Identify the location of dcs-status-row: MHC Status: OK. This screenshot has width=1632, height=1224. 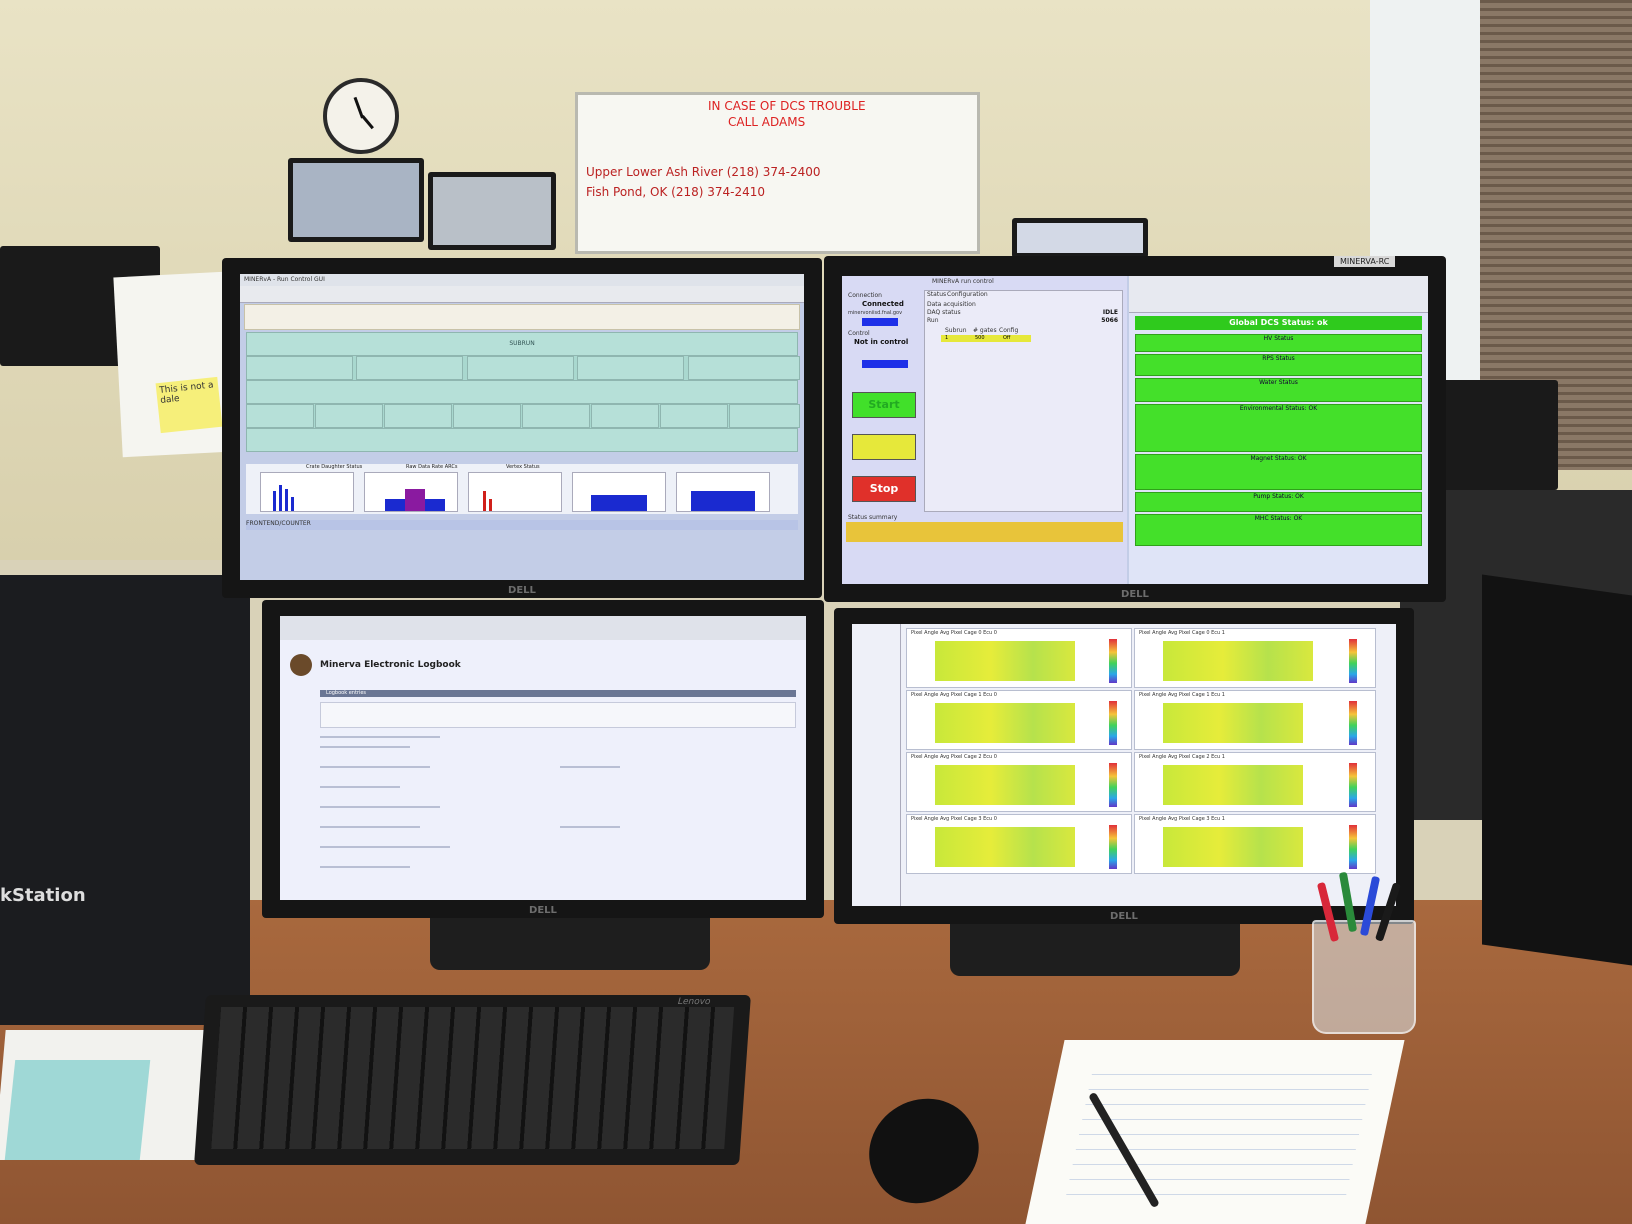
(1278, 530).